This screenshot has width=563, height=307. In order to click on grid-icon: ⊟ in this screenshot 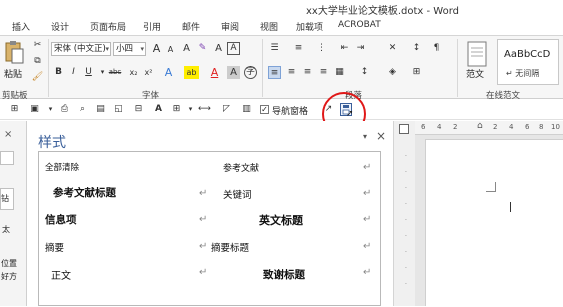, I will do `click(138, 109)`.